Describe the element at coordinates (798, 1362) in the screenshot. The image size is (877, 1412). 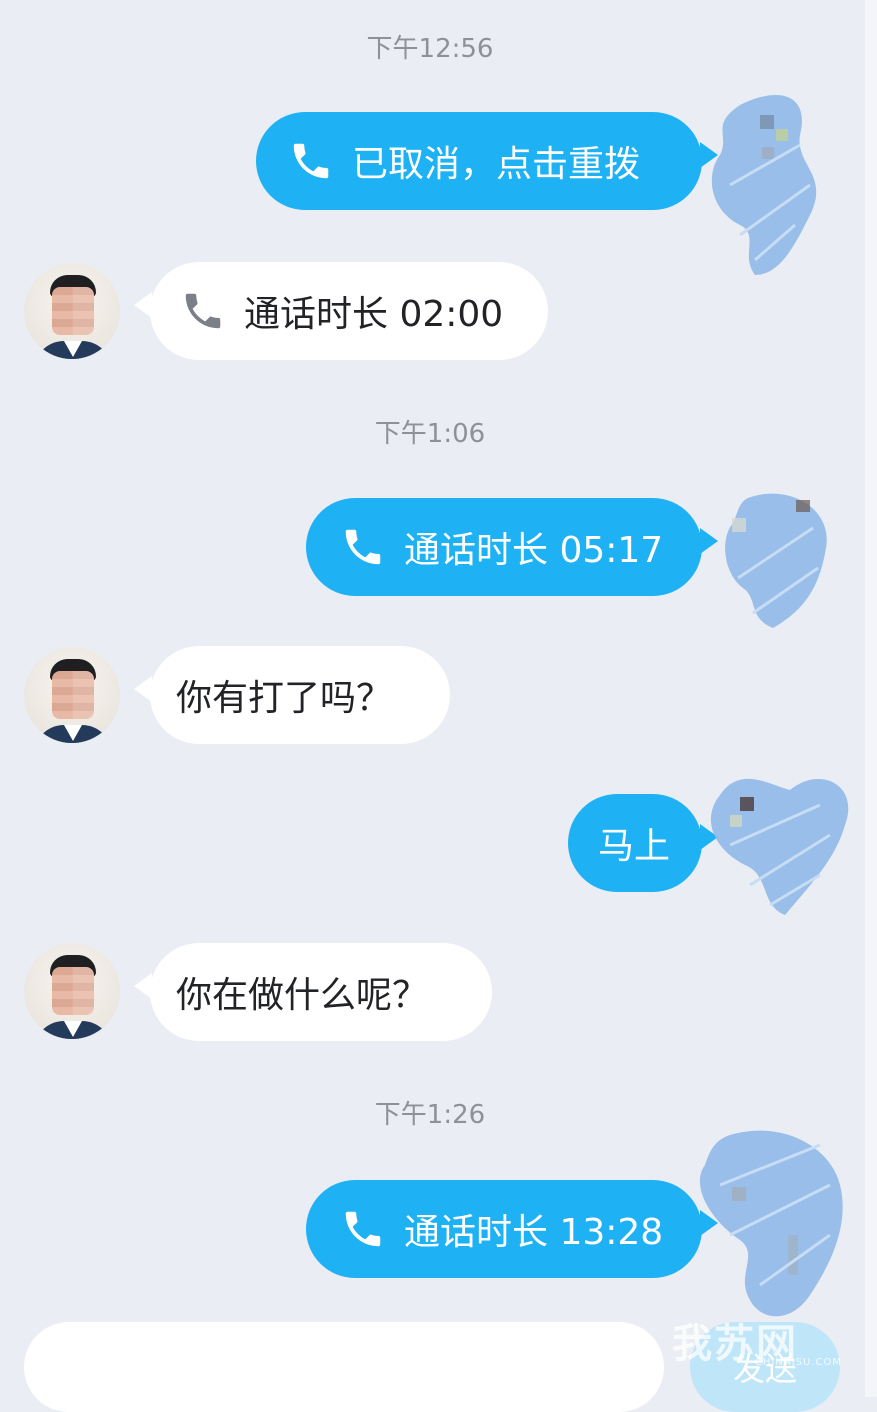
I see `watermark-subtext: CHINAJSU.COM` at that location.